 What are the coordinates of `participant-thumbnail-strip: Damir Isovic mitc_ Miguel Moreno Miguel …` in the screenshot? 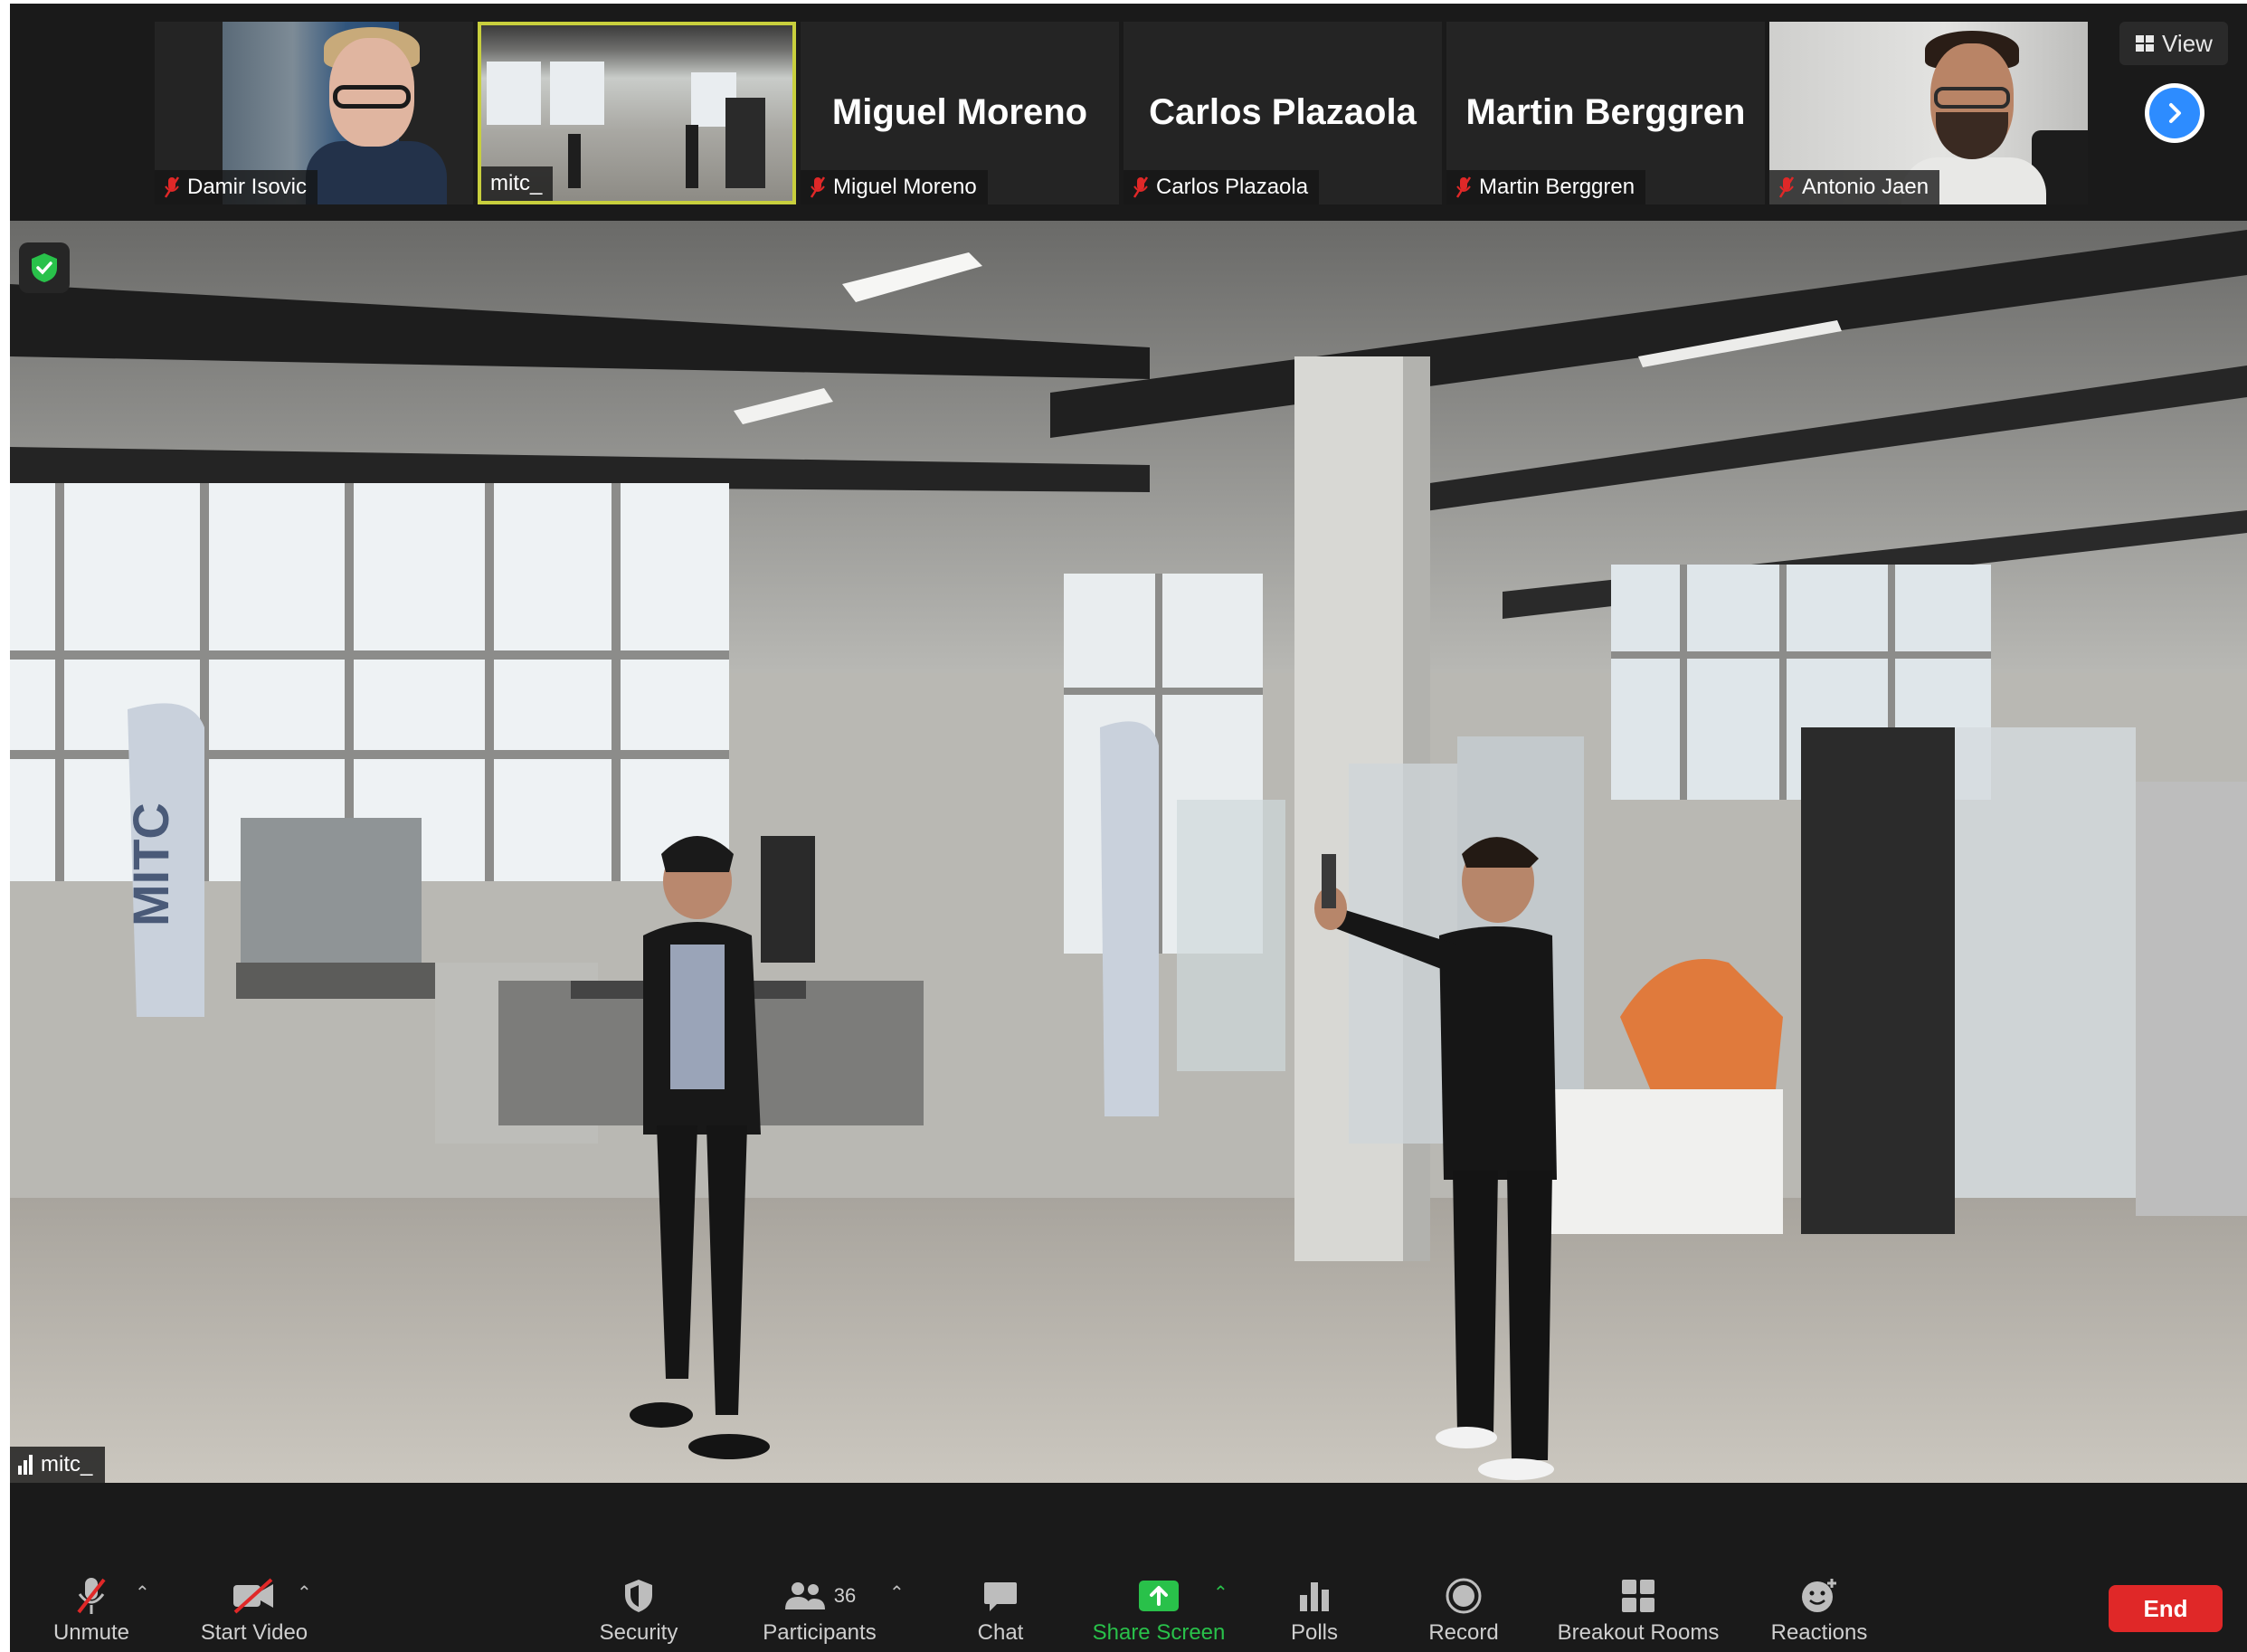 It's located at (1128, 110).